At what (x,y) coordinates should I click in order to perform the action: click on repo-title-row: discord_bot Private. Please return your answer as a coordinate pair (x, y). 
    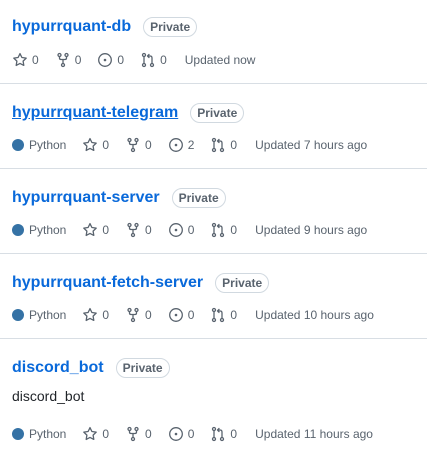
    Looking at the image, I should click on (219, 368).